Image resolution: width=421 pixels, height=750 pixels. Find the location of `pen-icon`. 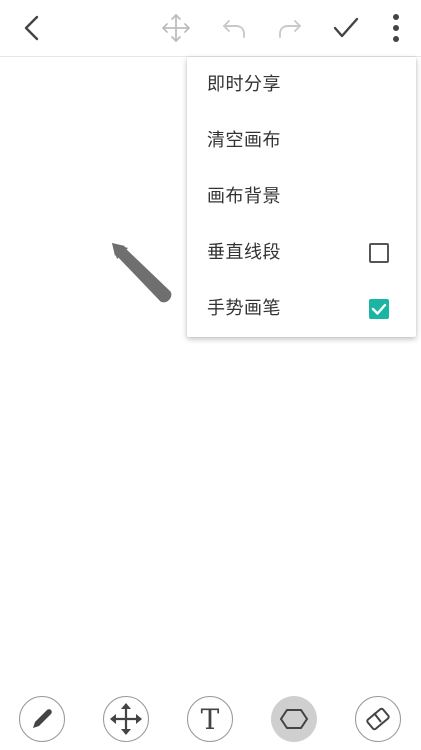

pen-icon is located at coordinates (42, 718).